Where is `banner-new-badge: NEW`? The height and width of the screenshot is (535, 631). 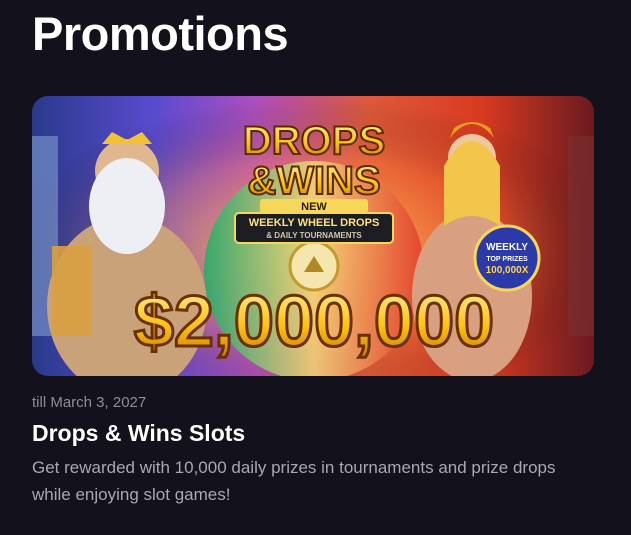
banner-new-badge: NEW is located at coordinates (314, 207).